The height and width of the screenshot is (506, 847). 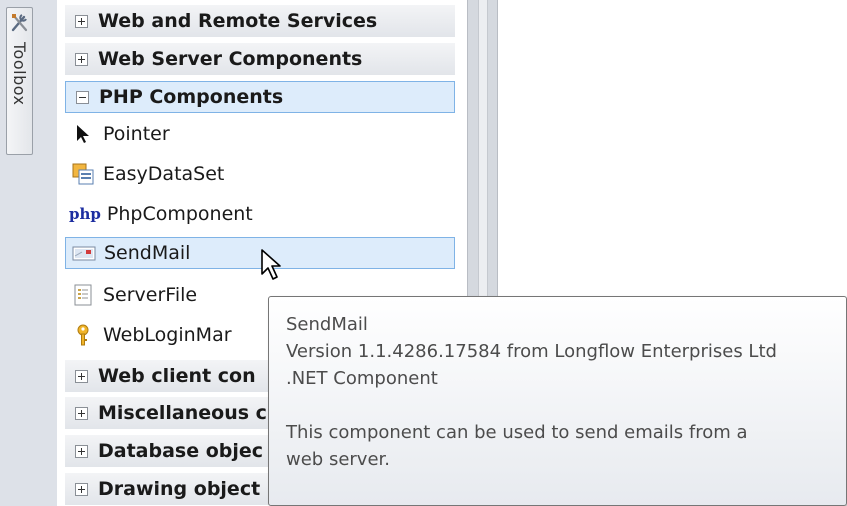 What do you see at coordinates (82, 97) in the screenshot?
I see `collapse-icon` at bounding box center [82, 97].